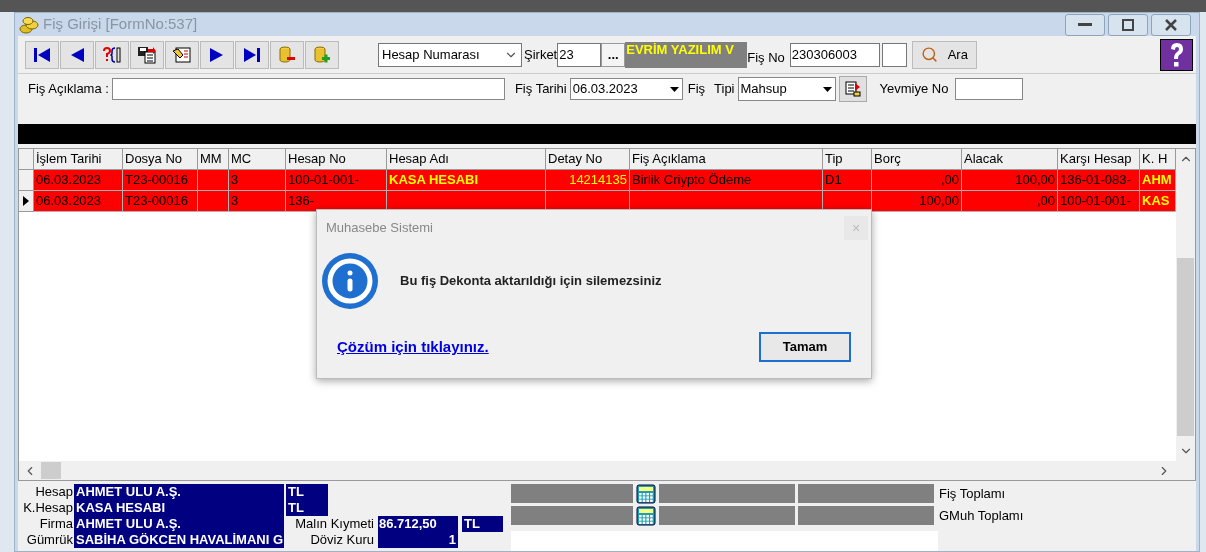  Describe the element at coordinates (68, 89) in the screenshot. I see `description-label: Fiş Açıklama :` at that location.